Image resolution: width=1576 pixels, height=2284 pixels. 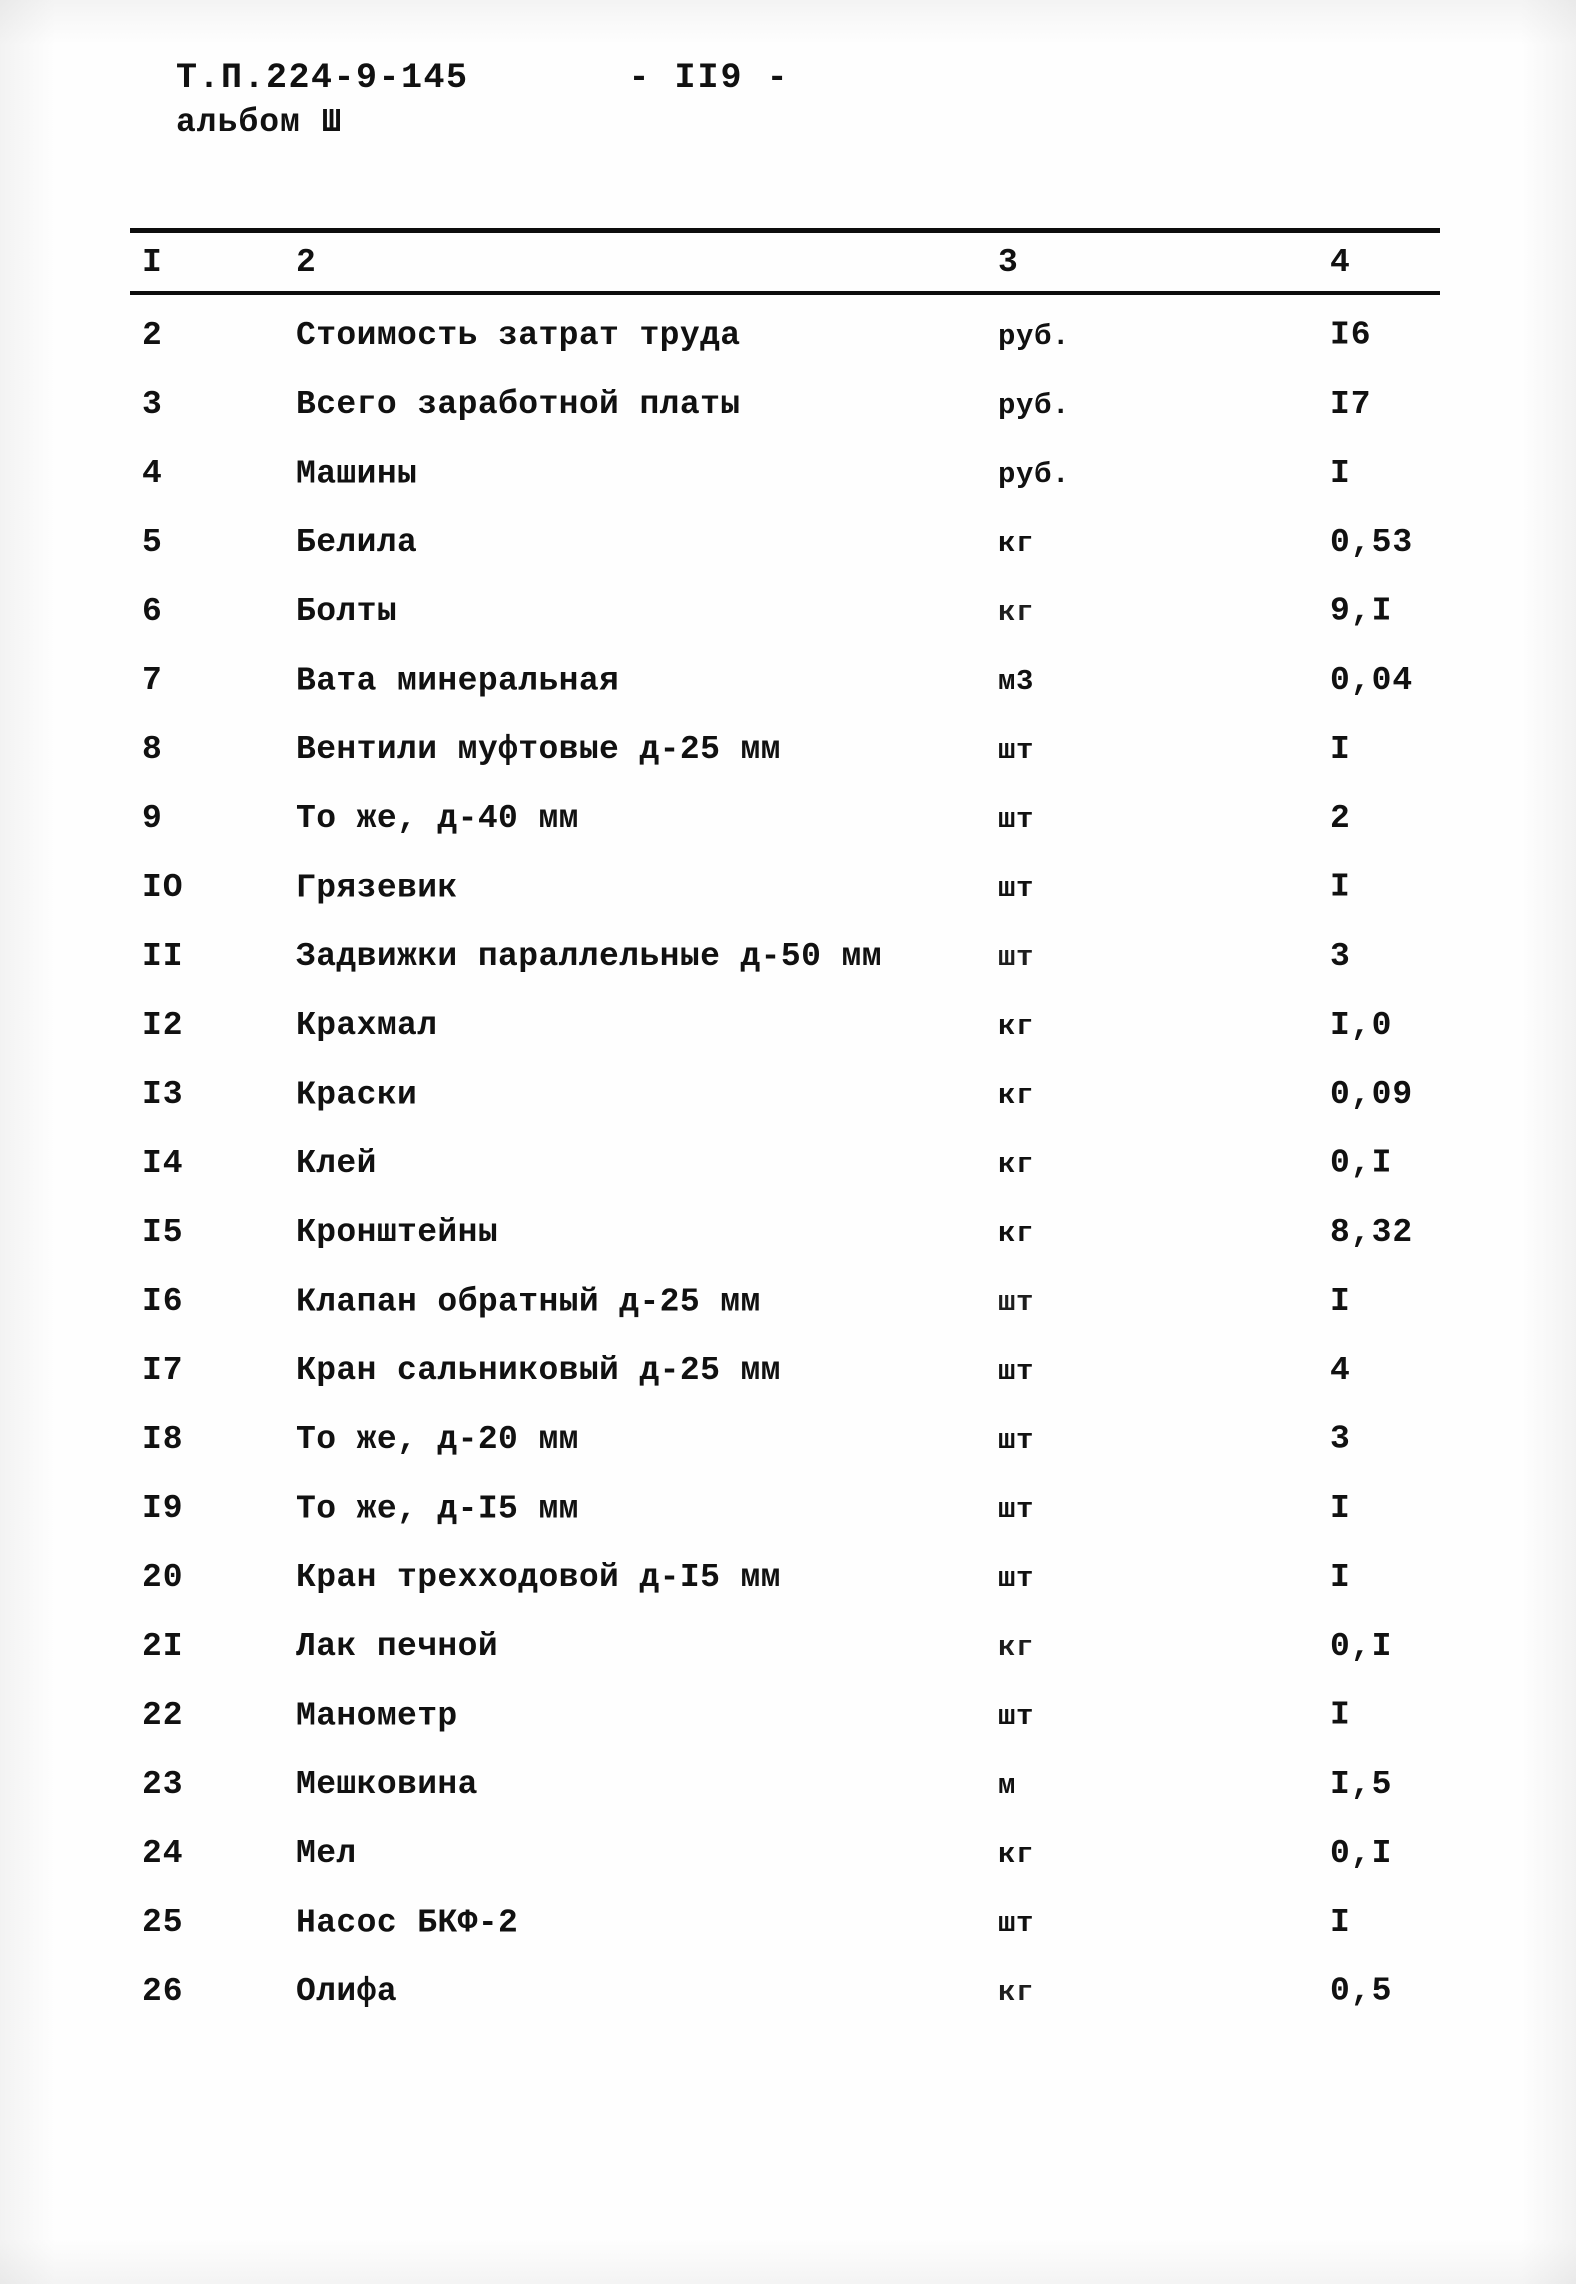 What do you see at coordinates (458, 681) in the screenshot?
I see `row-item-name: Вата минеральная` at bounding box center [458, 681].